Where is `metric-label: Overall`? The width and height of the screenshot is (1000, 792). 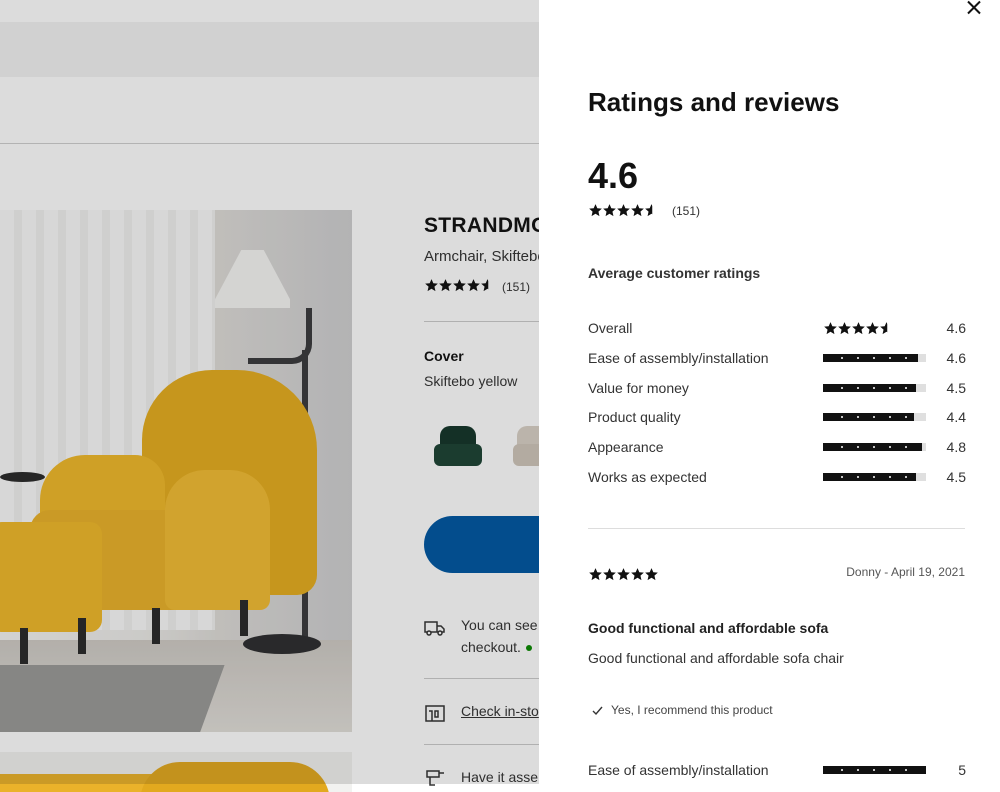
metric-label: Overall is located at coordinates (610, 328).